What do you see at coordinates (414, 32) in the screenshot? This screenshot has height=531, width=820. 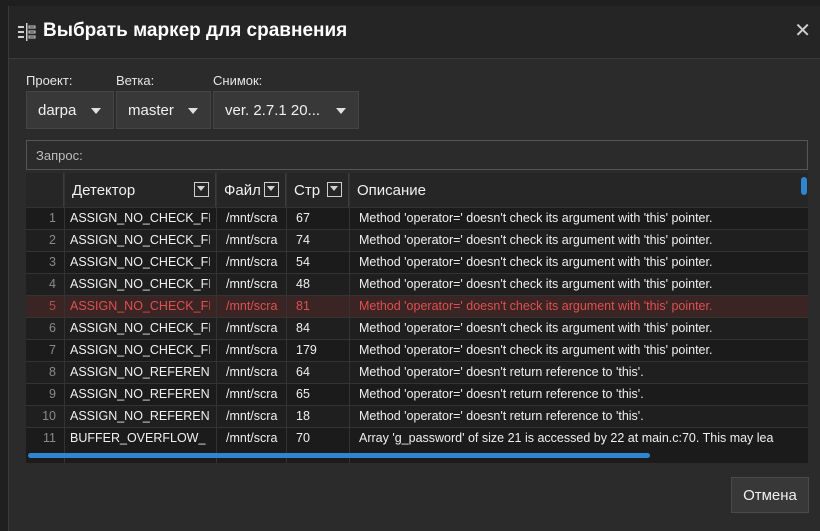 I see `dialog-titlebar: Выбрать маркер для сравнения ✕` at bounding box center [414, 32].